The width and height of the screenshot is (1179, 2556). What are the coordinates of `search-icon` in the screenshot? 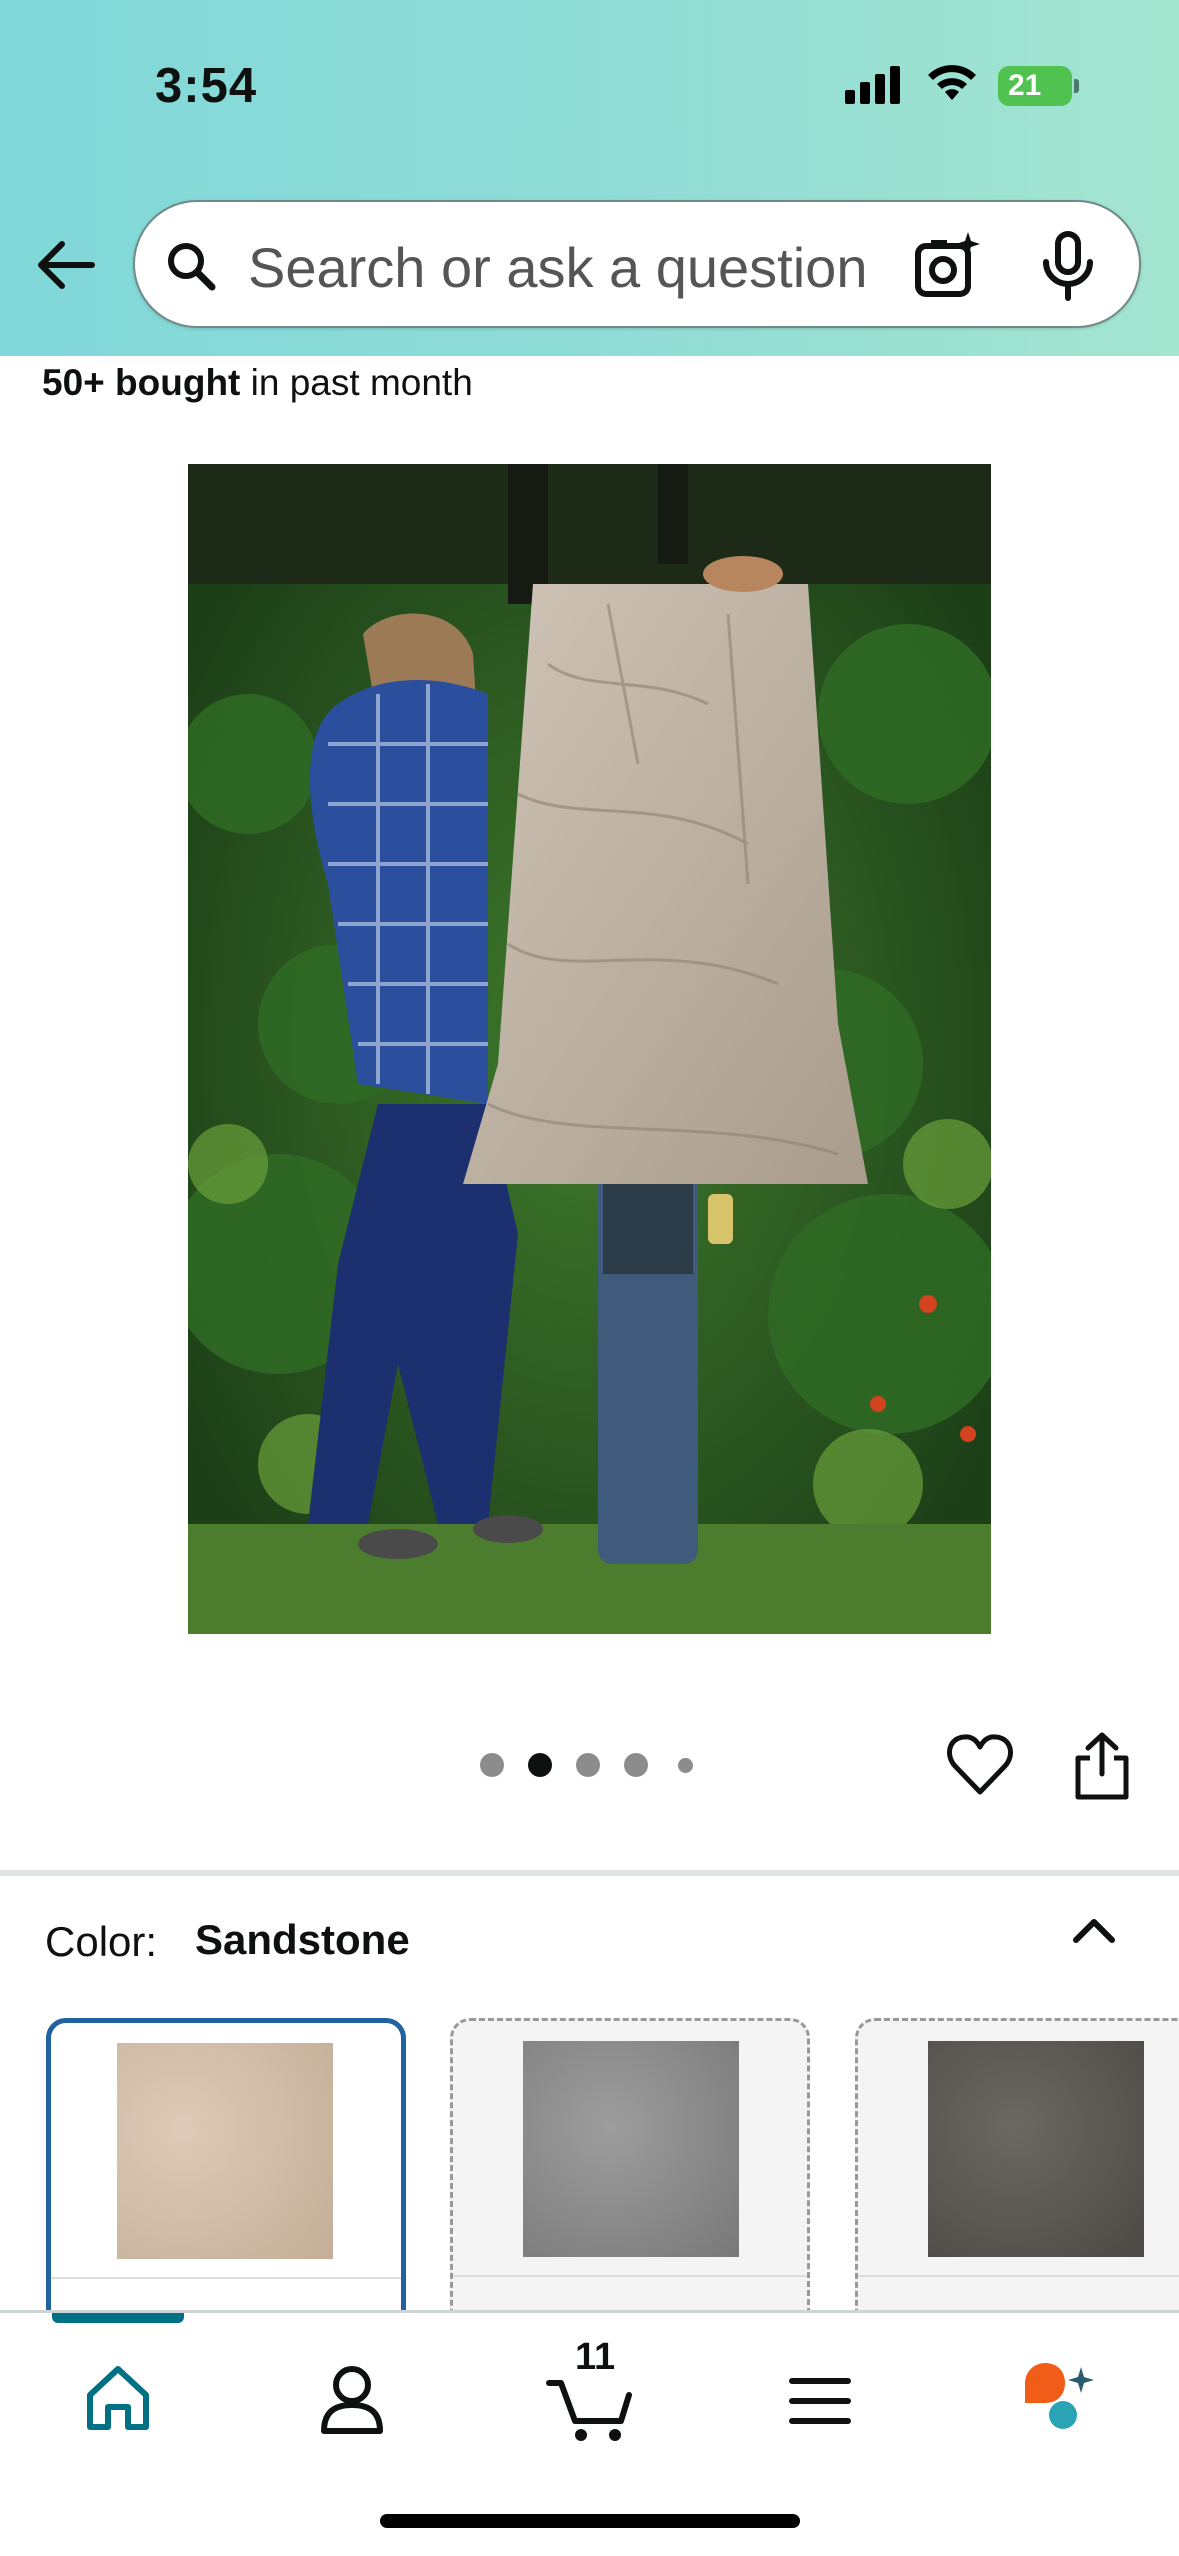 It's located at (192, 267).